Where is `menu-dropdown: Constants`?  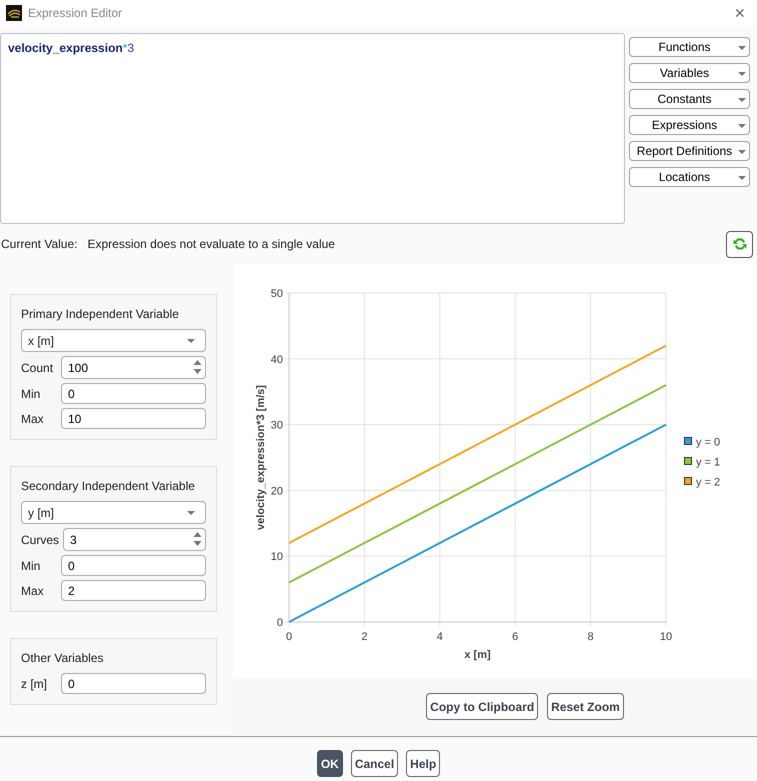 menu-dropdown: Constants is located at coordinates (689, 99).